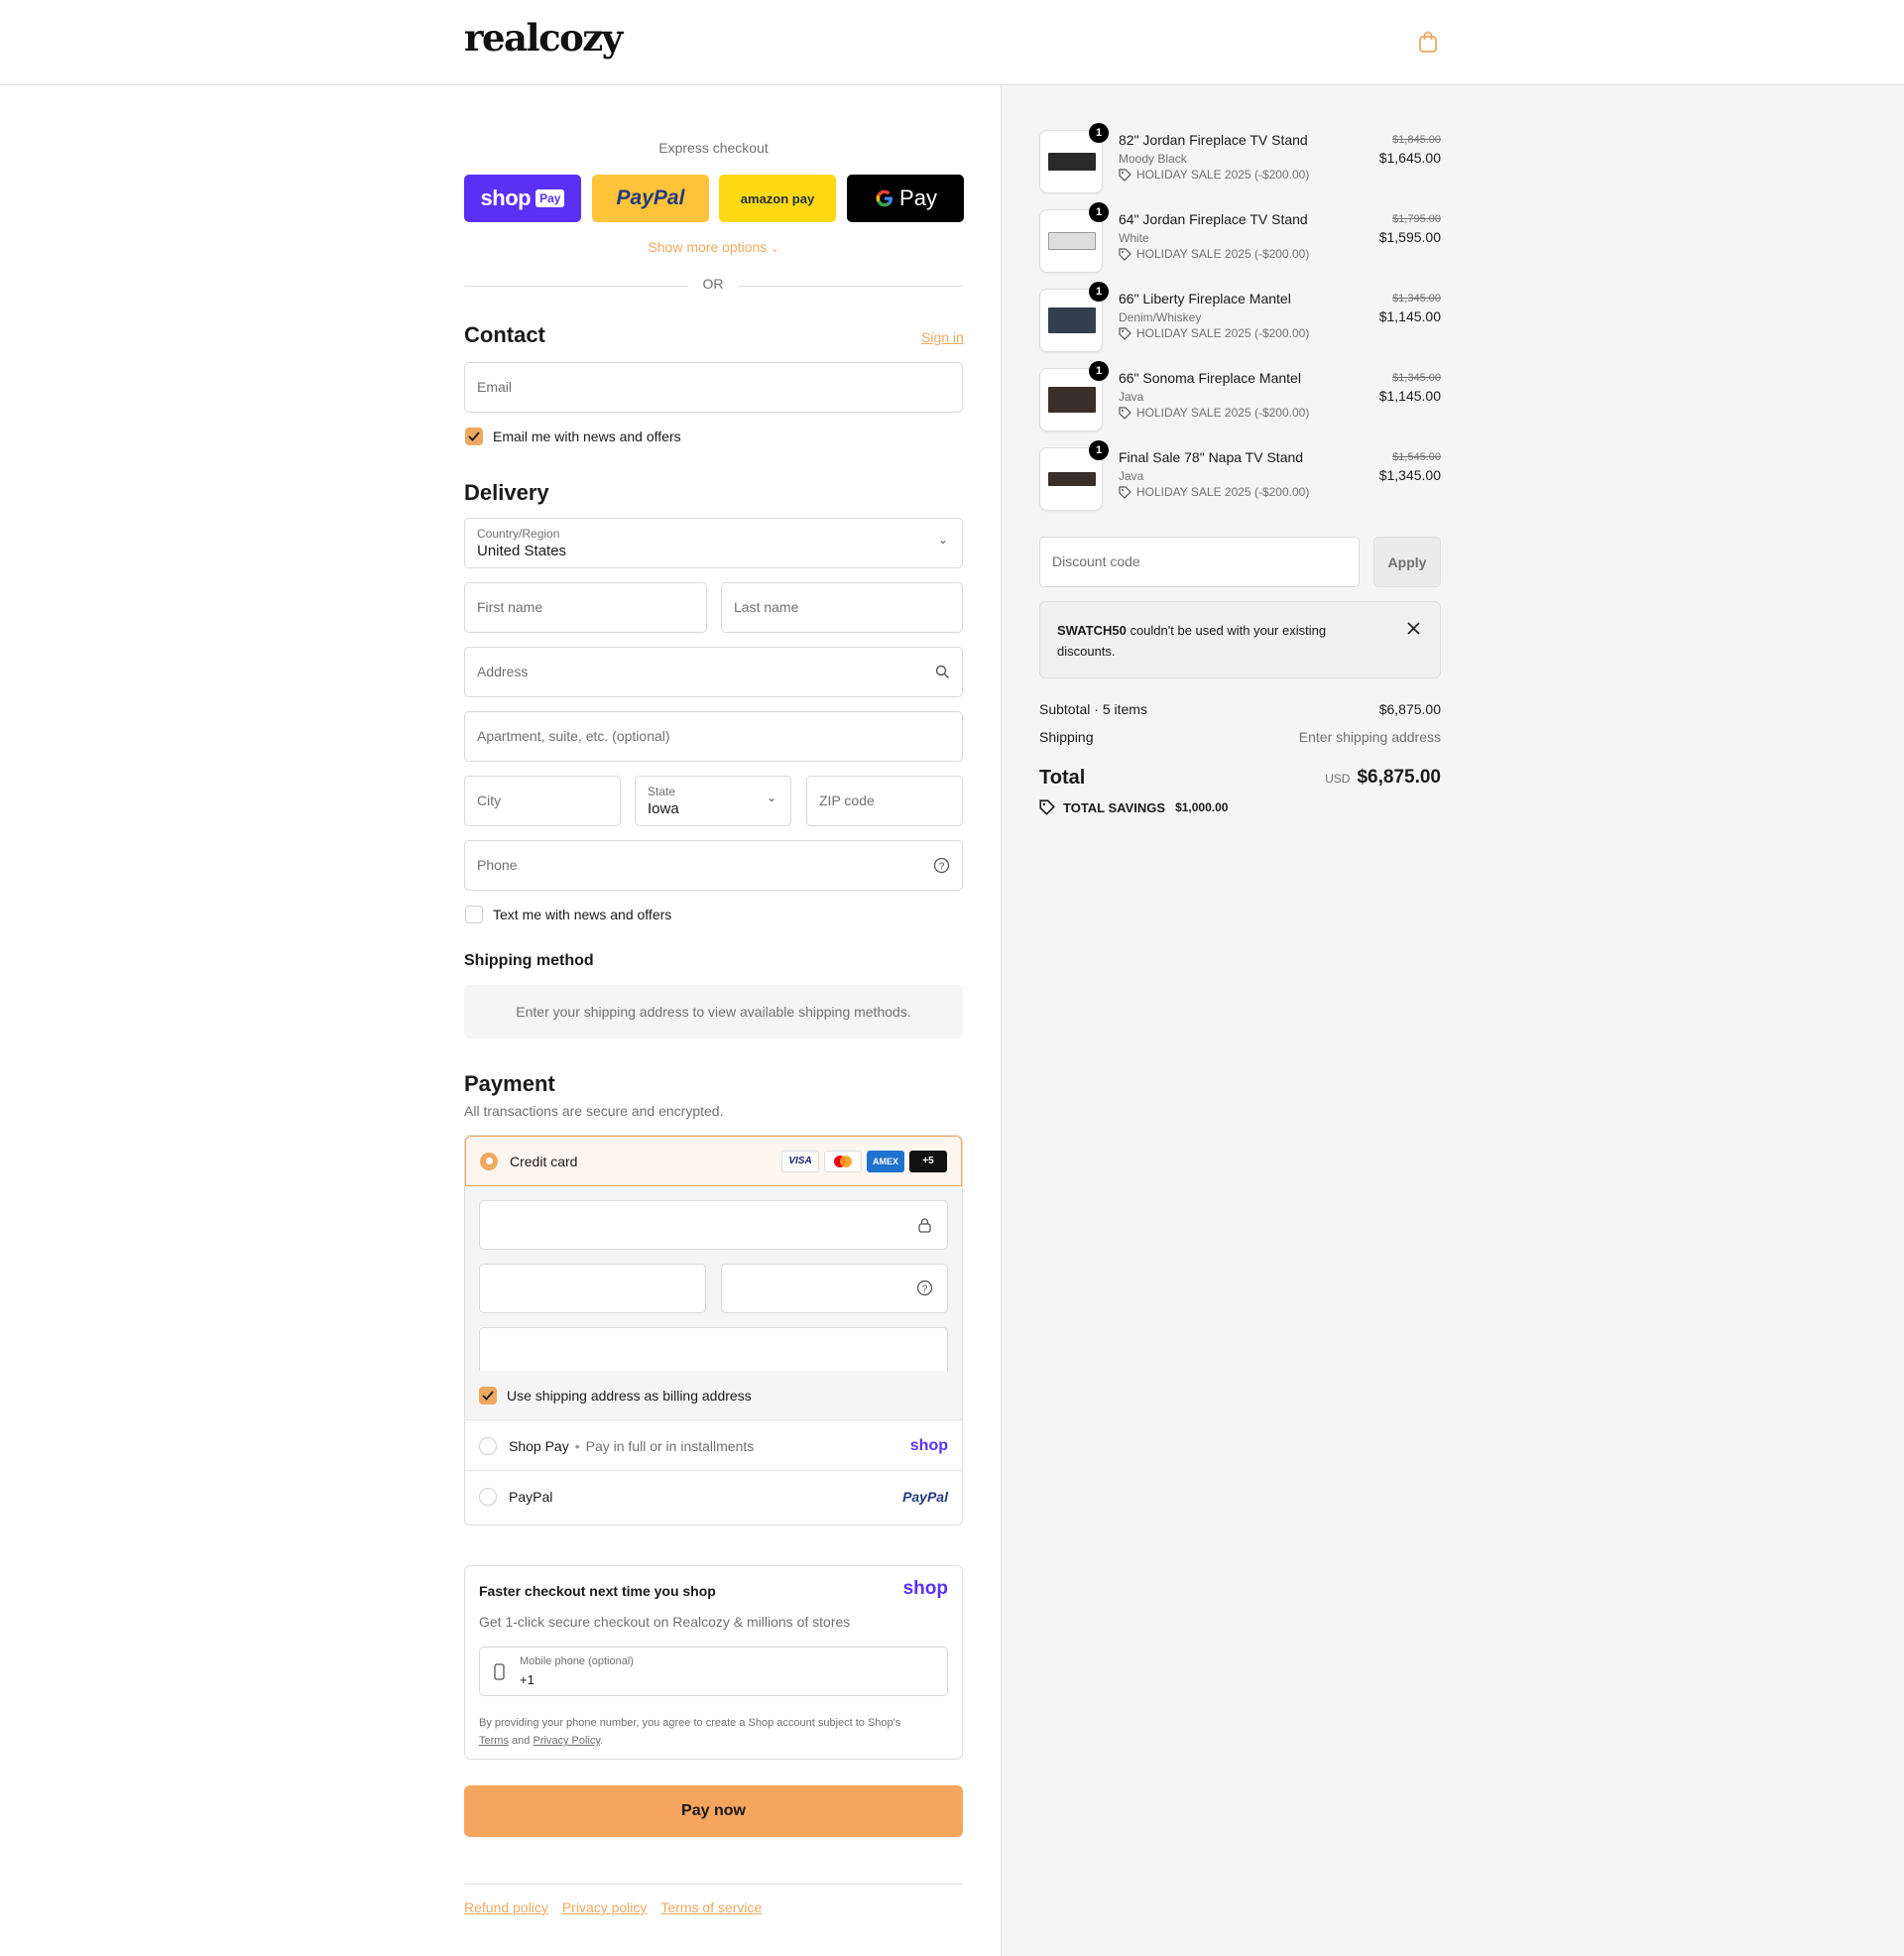 This screenshot has height=1956, width=1904. What do you see at coordinates (713, 543) in the screenshot?
I see `country-select: Country/Region United States ⌄` at bounding box center [713, 543].